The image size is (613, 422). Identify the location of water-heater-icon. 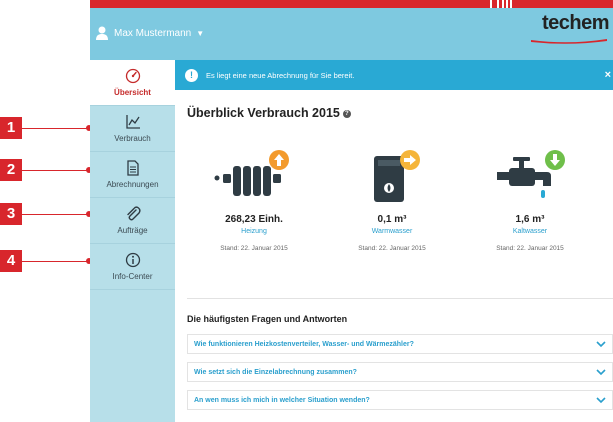
(397, 176).